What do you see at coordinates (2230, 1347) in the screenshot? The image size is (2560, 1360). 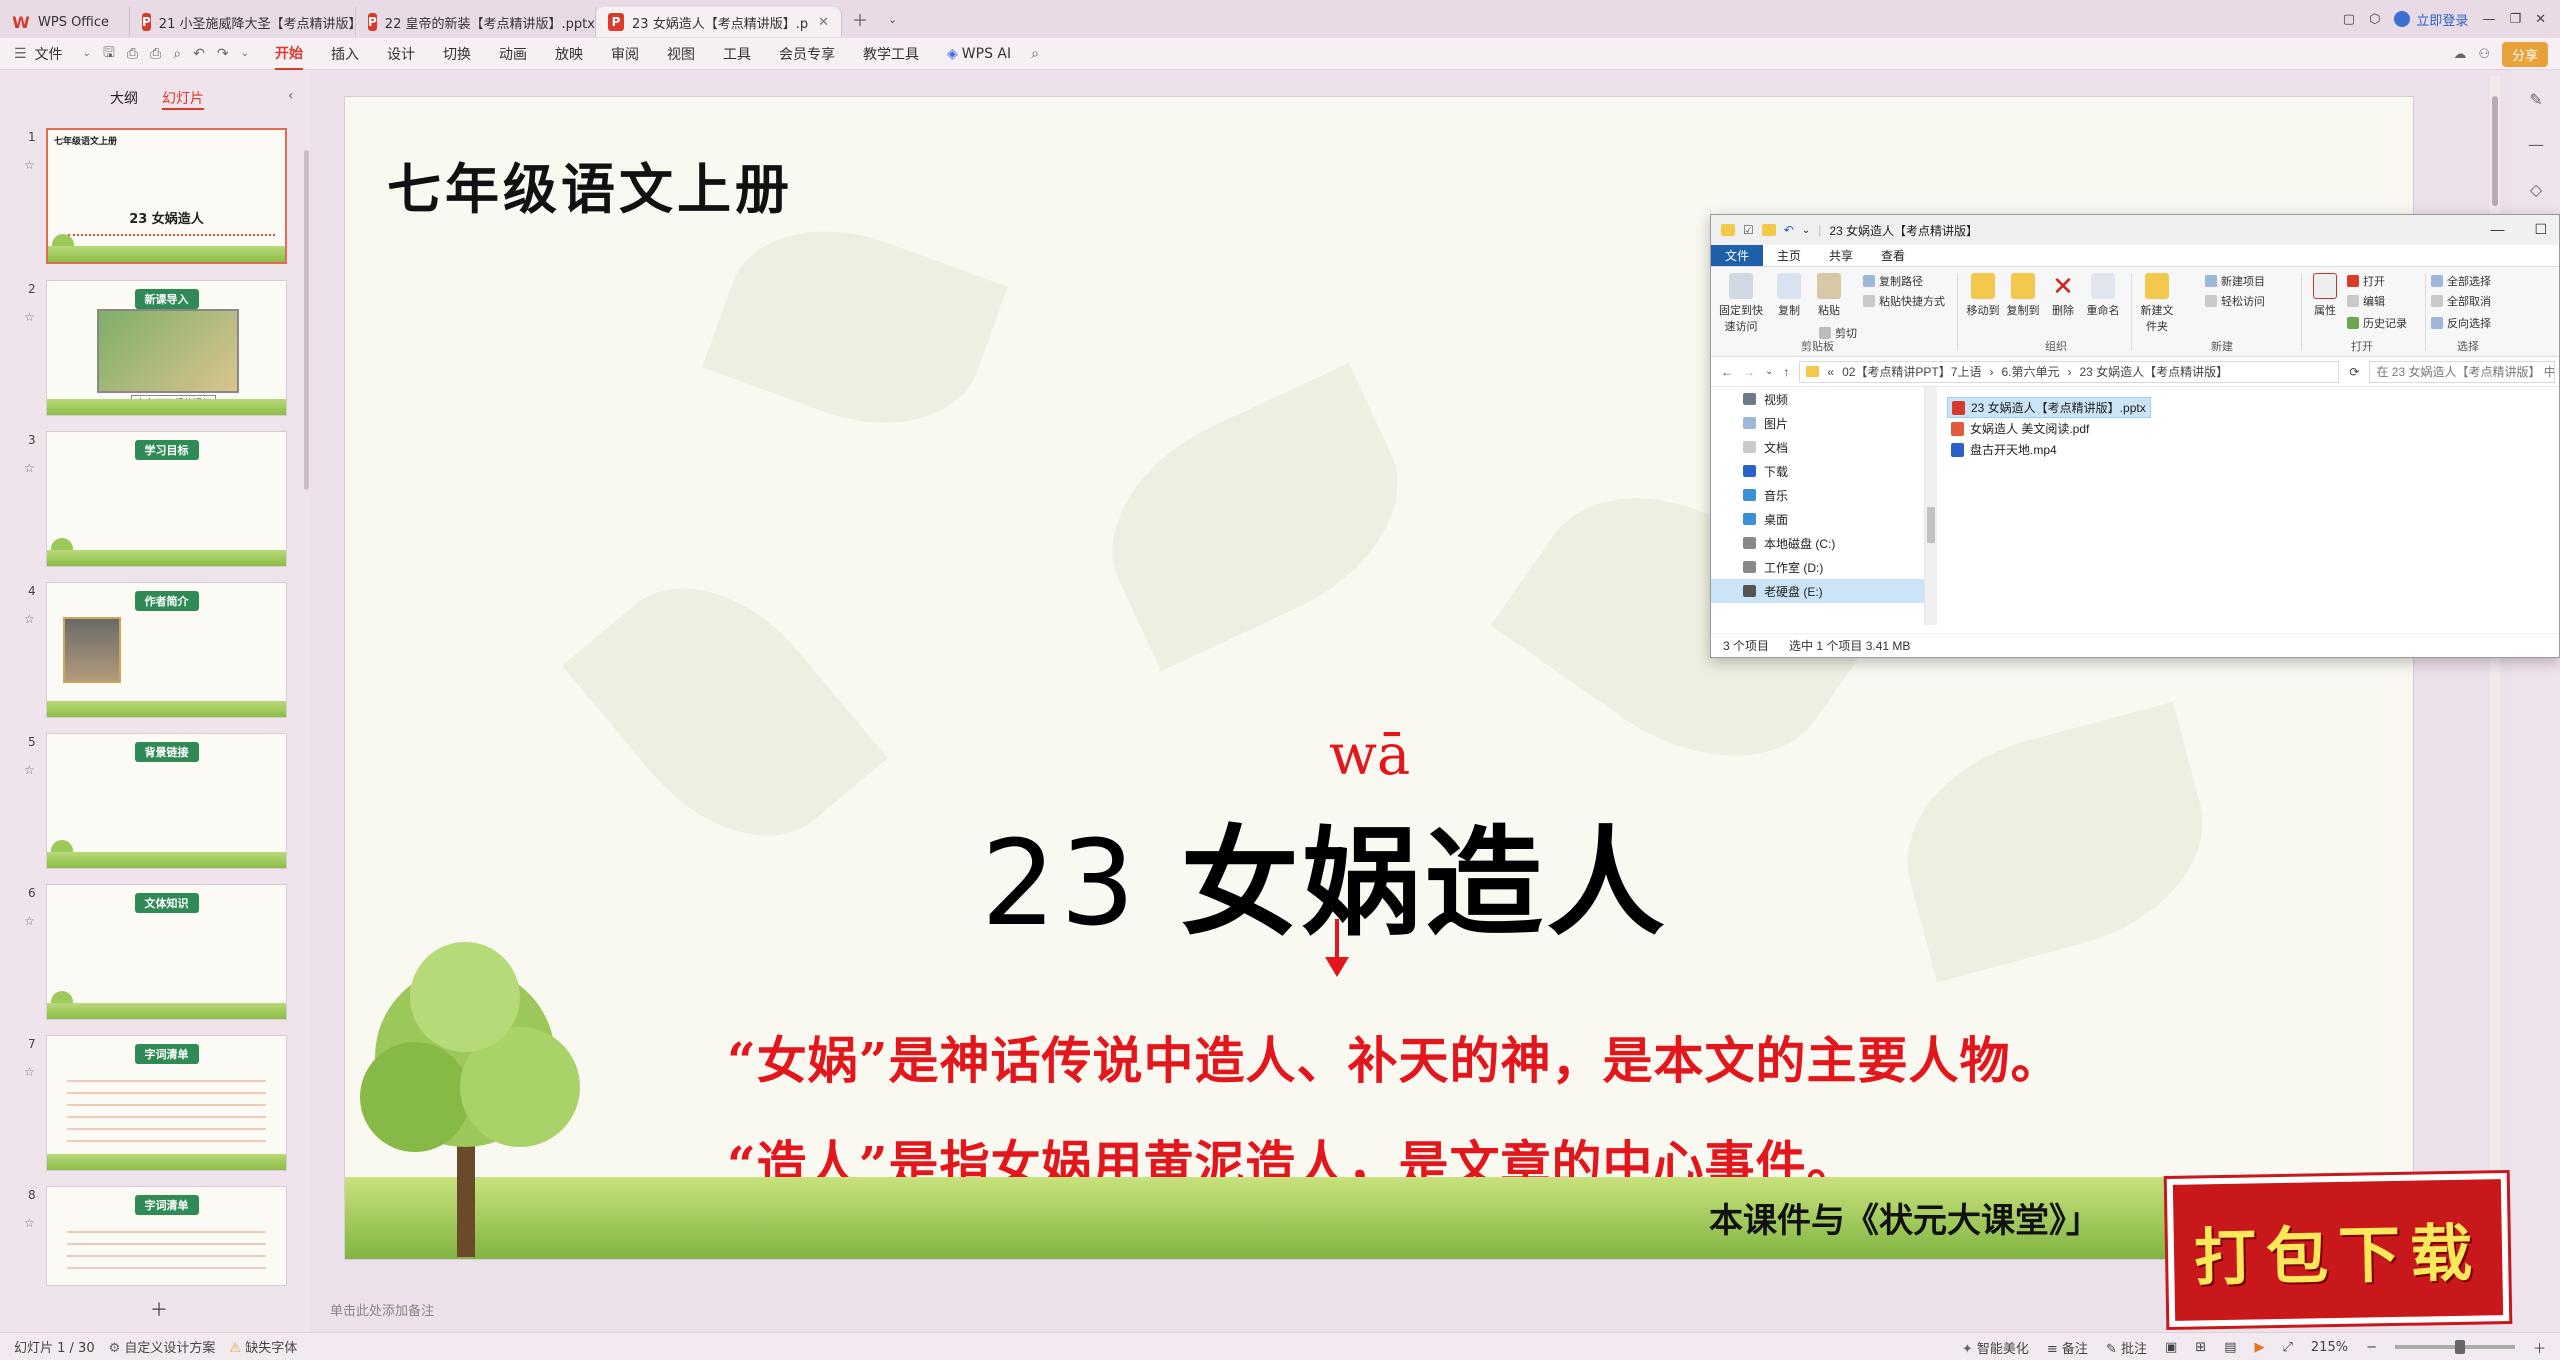 I see `reading-view-icon: ▤` at bounding box center [2230, 1347].